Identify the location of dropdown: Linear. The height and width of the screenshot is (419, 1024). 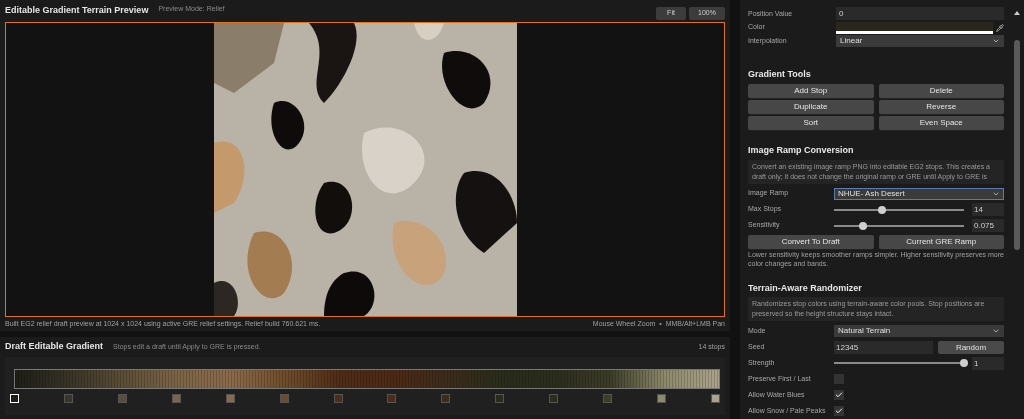
(920, 41).